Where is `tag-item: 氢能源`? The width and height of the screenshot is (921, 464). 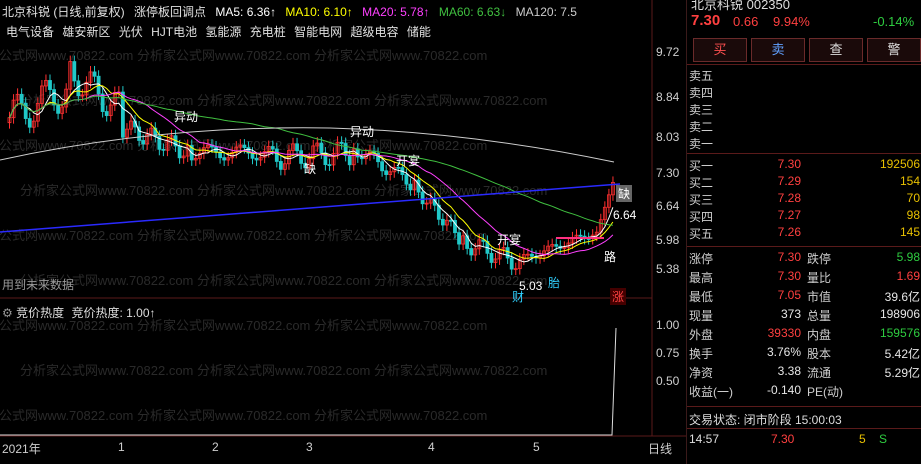 tag-item: 氢能源 is located at coordinates (223, 32).